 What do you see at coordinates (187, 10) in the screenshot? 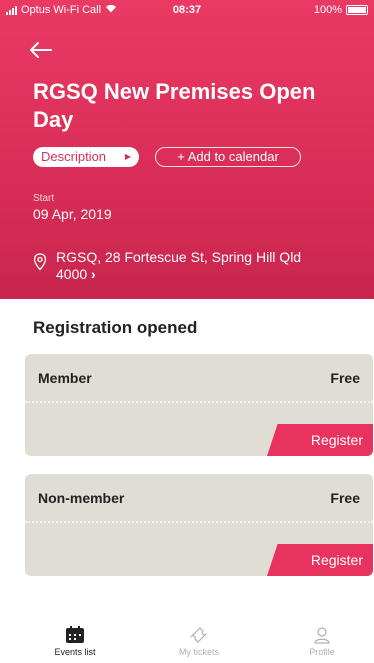
I see `status-bar: Optus Wi-Fi Call 08:37 100%` at bounding box center [187, 10].